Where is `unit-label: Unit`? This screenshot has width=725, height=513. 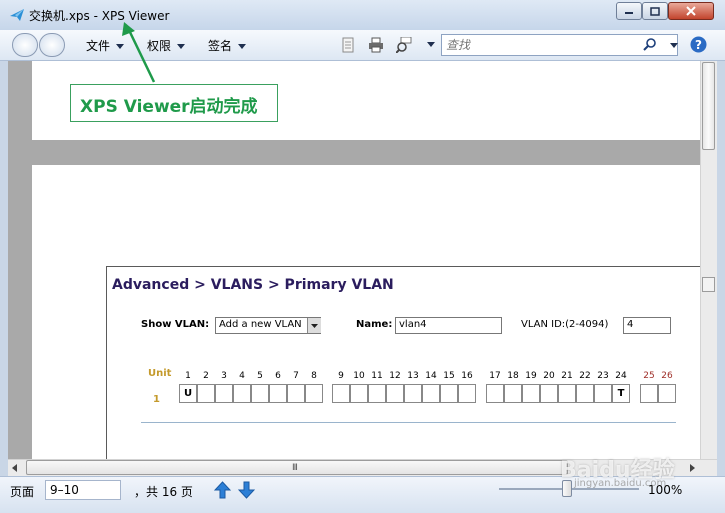
unit-label: Unit is located at coordinates (160, 373).